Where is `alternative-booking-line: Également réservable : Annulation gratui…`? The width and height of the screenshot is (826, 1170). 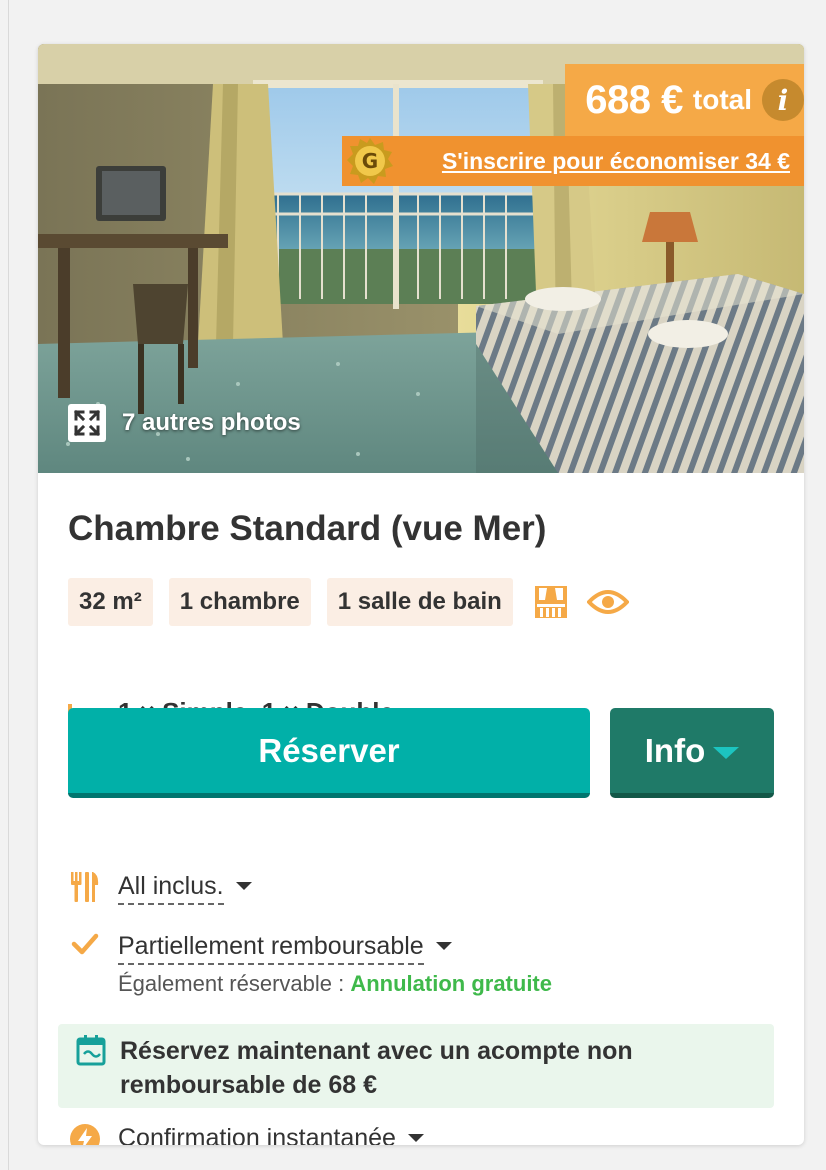 alternative-booking-line: Également réservable : Annulation gratui… is located at coordinates (335, 984).